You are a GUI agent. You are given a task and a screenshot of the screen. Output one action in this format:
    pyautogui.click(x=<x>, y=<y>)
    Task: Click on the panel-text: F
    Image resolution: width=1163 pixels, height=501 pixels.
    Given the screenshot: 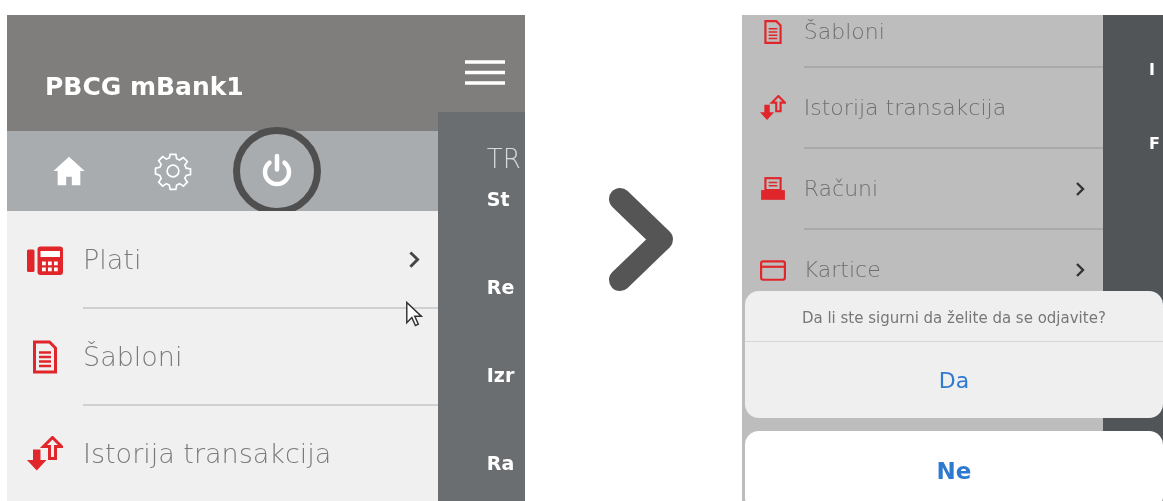 What is the action you would take?
    pyautogui.click(x=1155, y=143)
    